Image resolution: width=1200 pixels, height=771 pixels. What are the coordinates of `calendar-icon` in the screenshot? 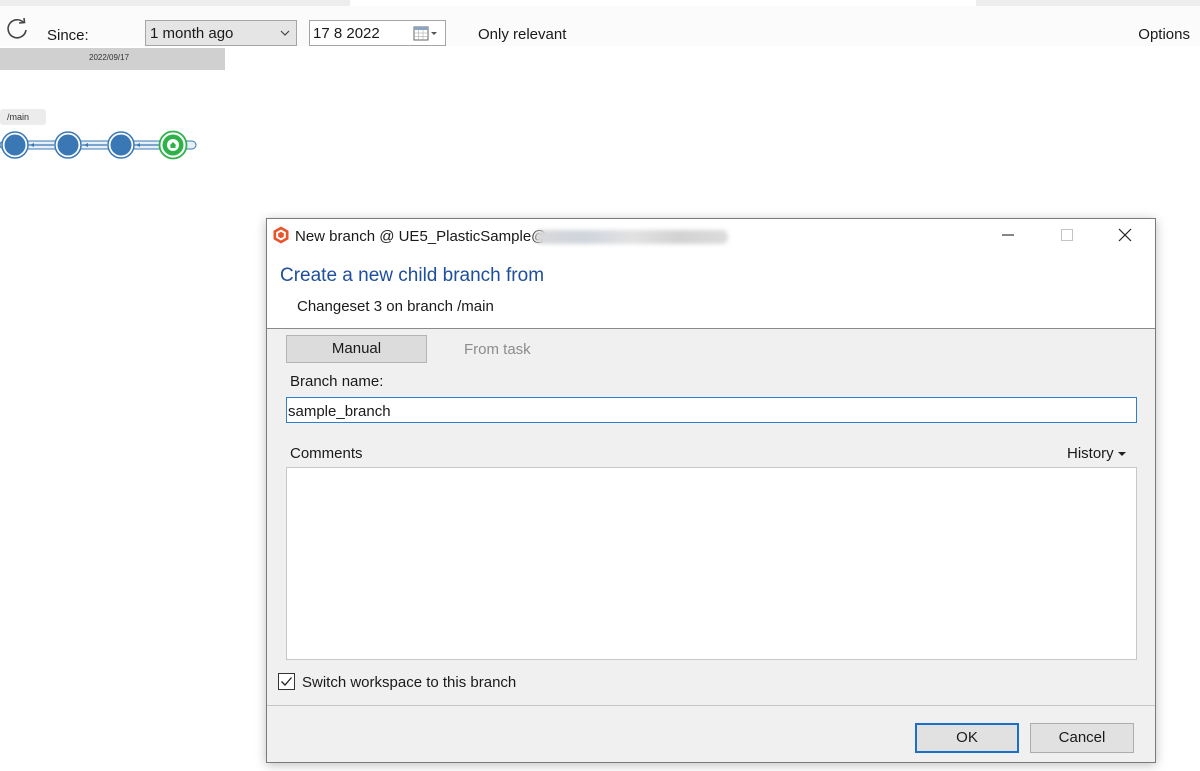 It's located at (426, 34).